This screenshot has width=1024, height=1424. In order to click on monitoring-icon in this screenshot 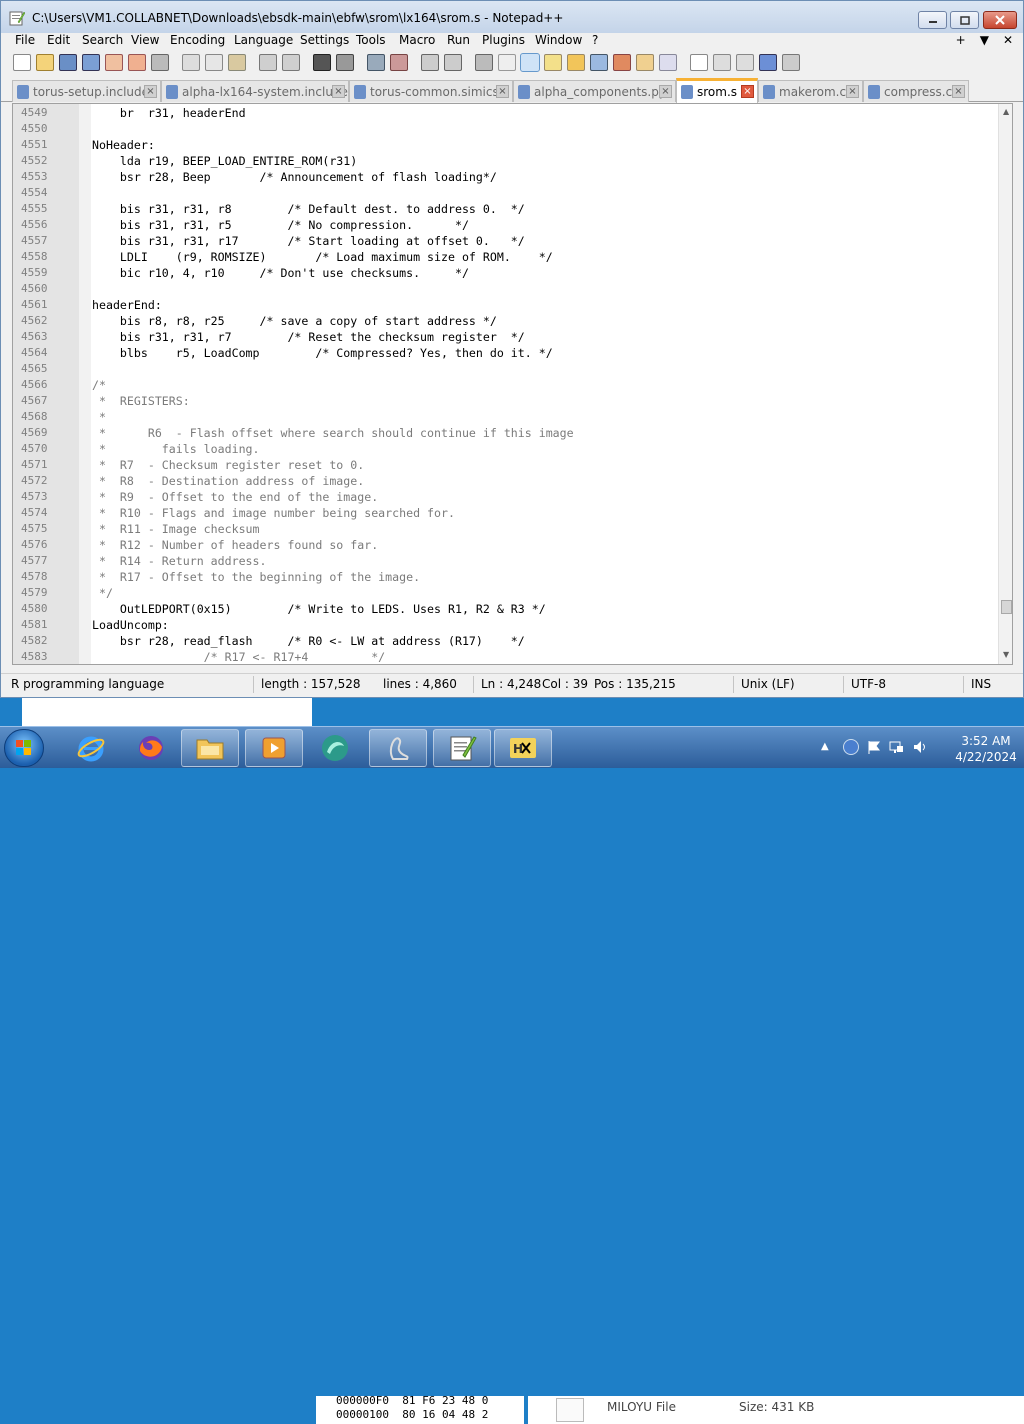, I will do `click(668, 62)`.